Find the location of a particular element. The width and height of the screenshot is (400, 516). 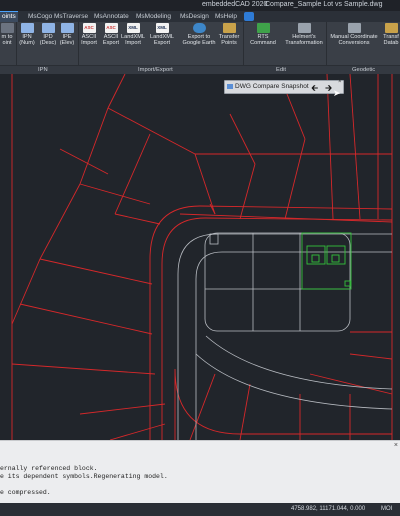

ipn-button: IPN (Num) is located at coordinates (27, 34).